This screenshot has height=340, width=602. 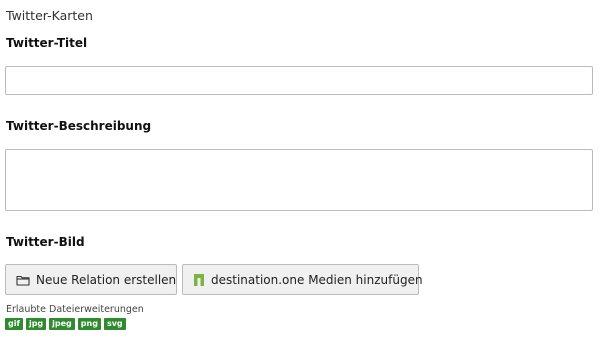 What do you see at coordinates (106, 279) in the screenshot?
I see `new-relation-button-label: Neue Relation erstellen` at bounding box center [106, 279].